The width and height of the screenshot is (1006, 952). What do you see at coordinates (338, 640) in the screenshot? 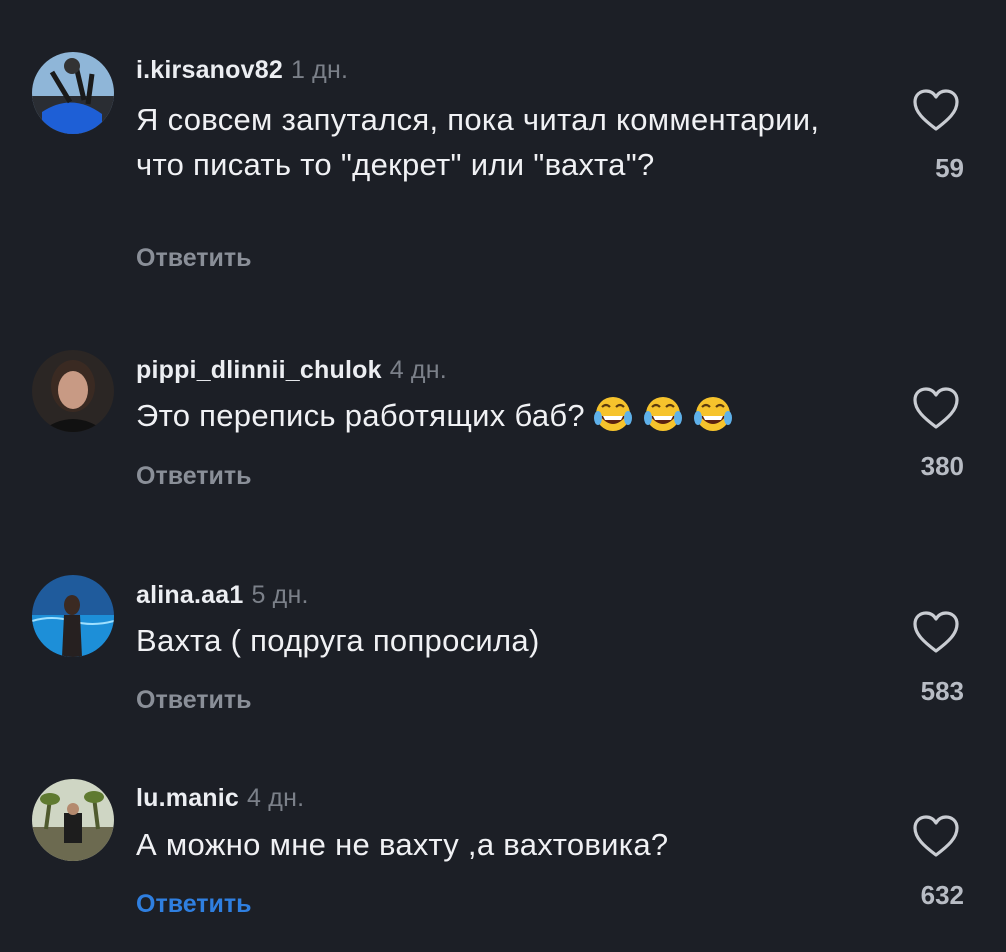
I see `comment-text: Вахта ( подруга попросила)` at bounding box center [338, 640].